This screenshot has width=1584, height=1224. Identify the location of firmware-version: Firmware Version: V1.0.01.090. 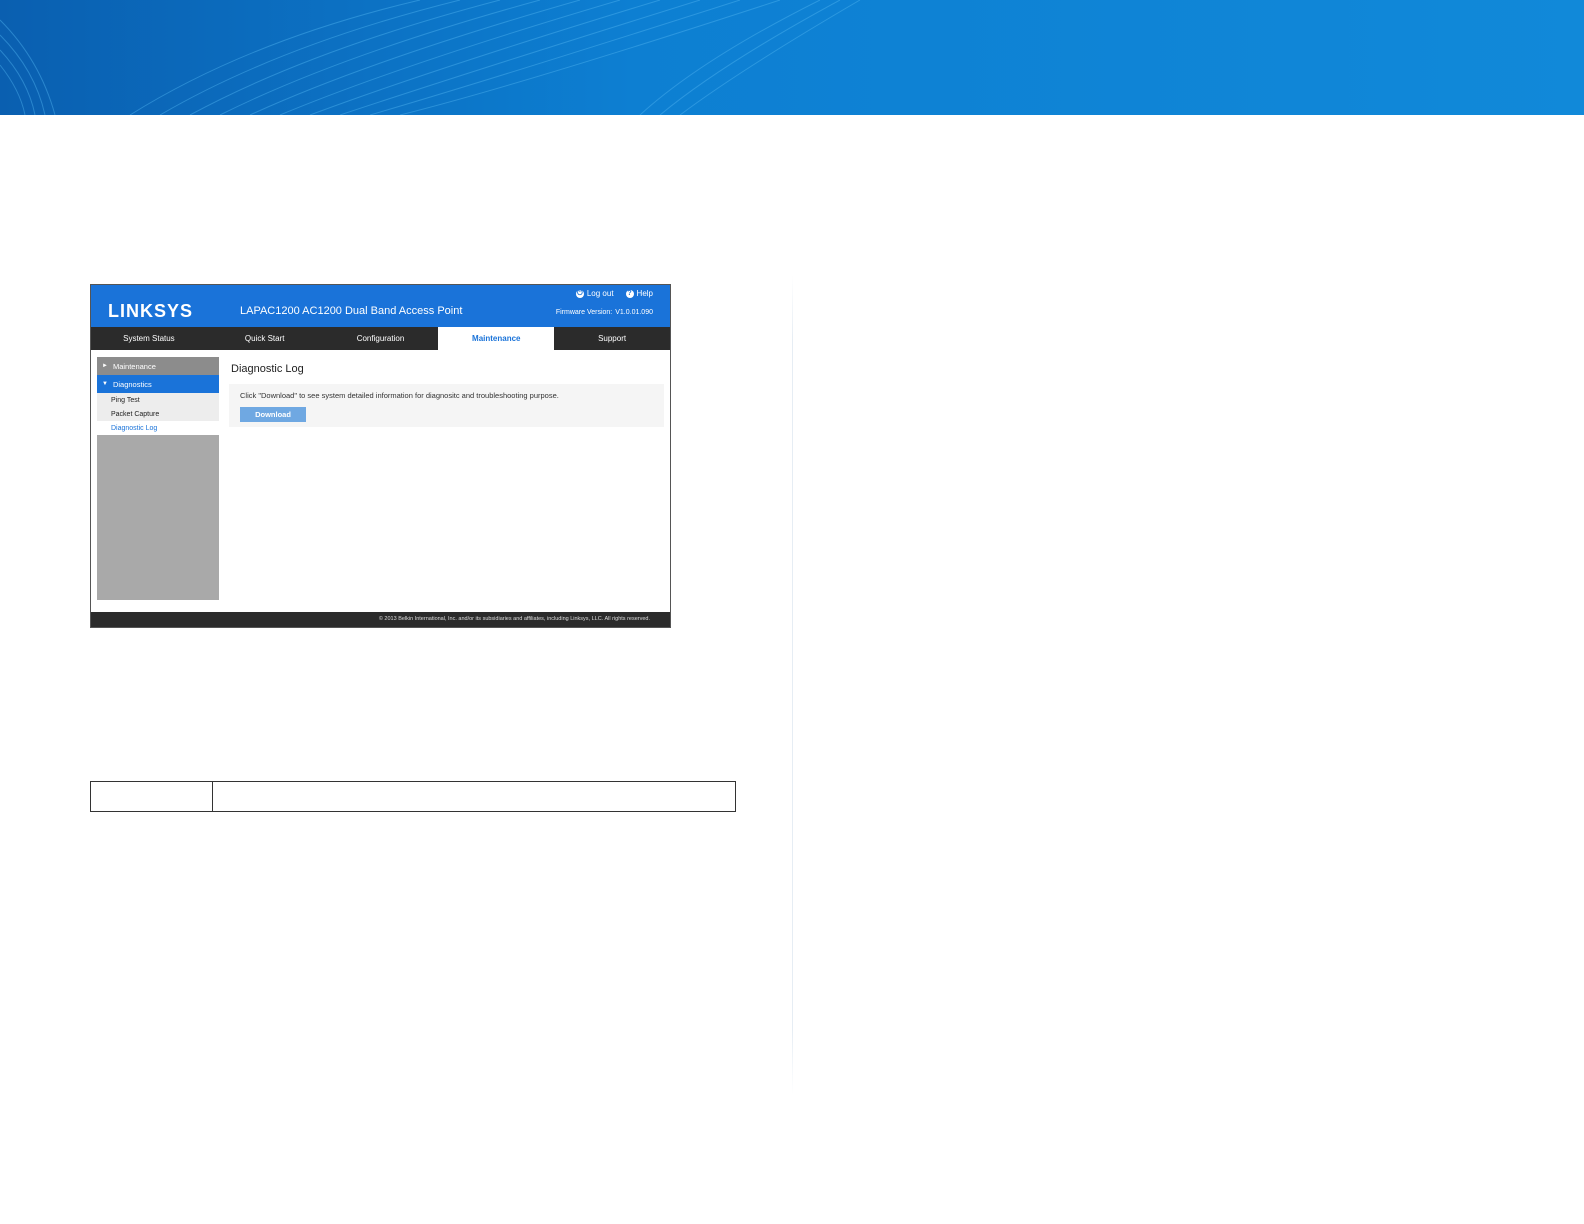
(604, 312).